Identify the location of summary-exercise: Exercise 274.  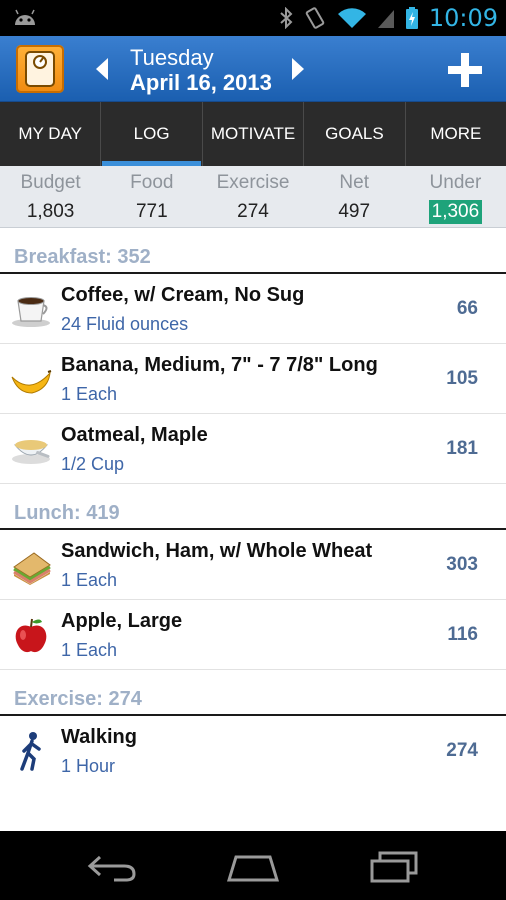
(252, 196).